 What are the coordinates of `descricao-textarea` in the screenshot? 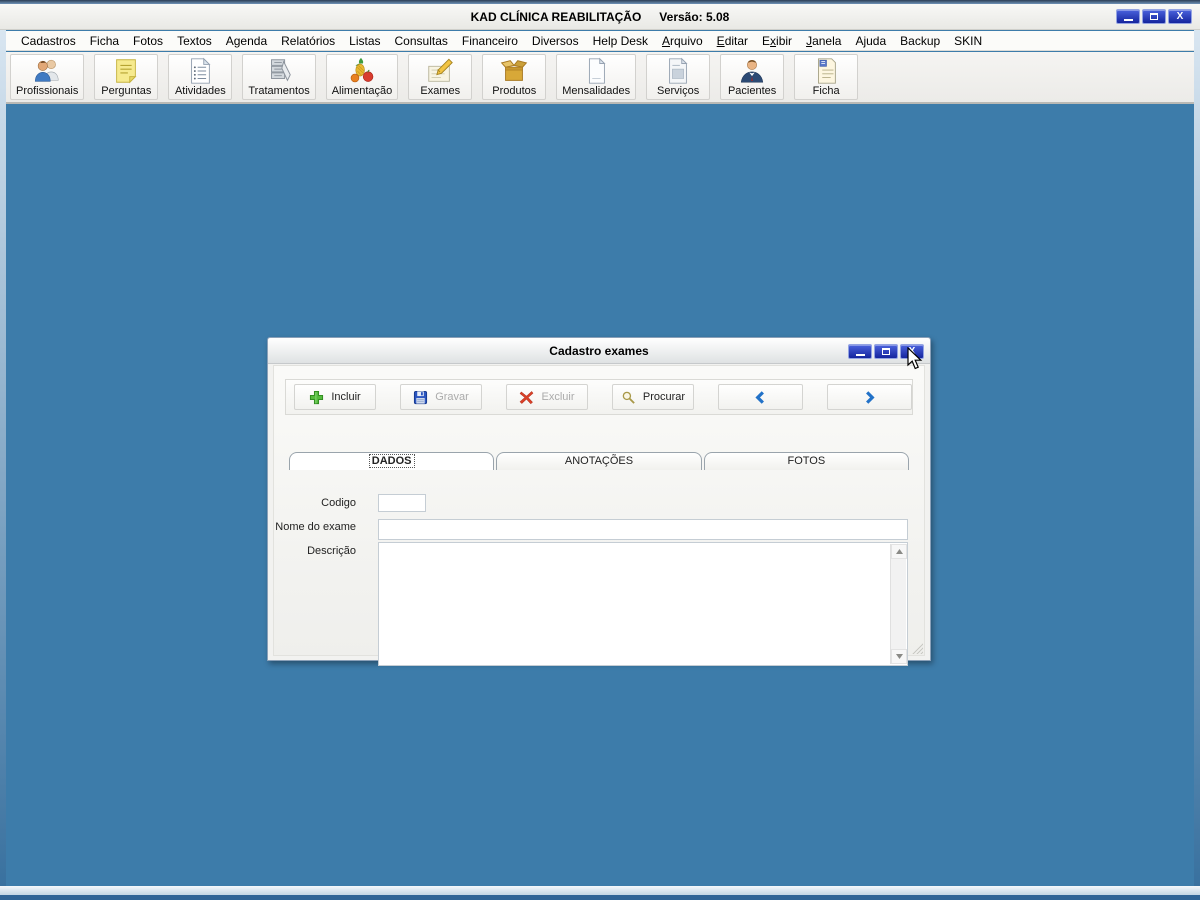 It's located at (643, 604).